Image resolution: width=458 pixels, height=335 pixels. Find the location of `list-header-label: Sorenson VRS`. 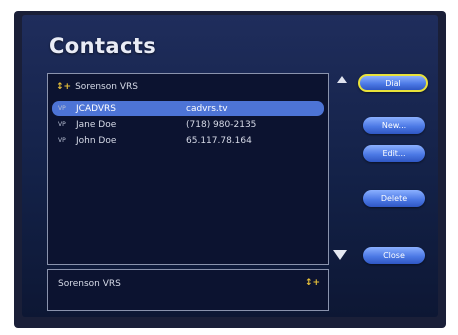

list-header-label: Sorenson VRS is located at coordinates (106, 87).